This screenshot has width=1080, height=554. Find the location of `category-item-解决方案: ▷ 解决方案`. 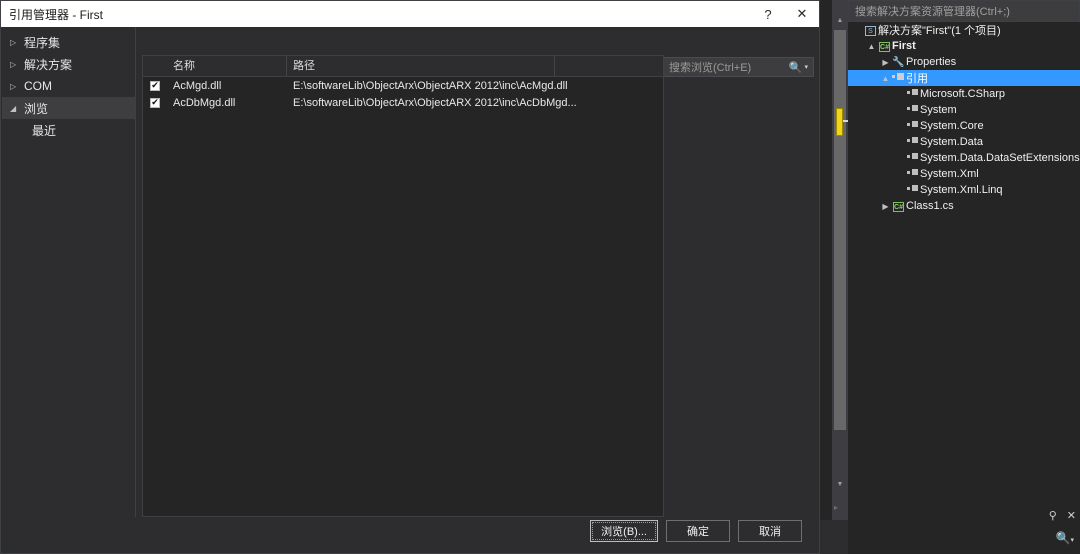

category-item-解决方案: ▷ 解决方案 is located at coordinates (68, 64).